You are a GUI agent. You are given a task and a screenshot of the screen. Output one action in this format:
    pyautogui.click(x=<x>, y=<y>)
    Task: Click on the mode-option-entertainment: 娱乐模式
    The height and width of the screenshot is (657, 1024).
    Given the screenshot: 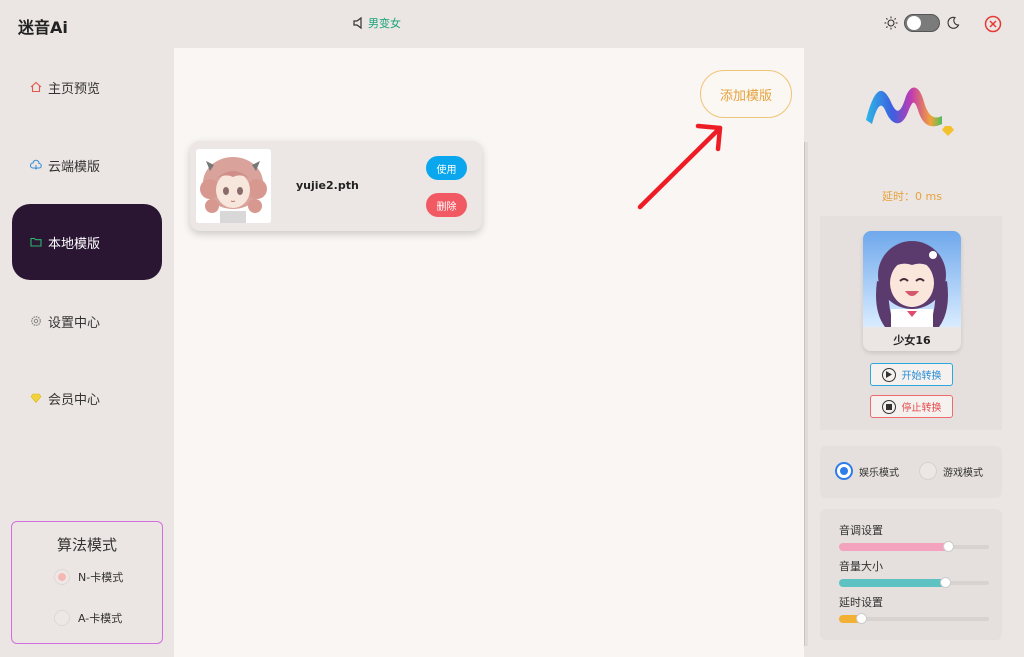 What is the action you would take?
    pyautogui.click(x=867, y=471)
    